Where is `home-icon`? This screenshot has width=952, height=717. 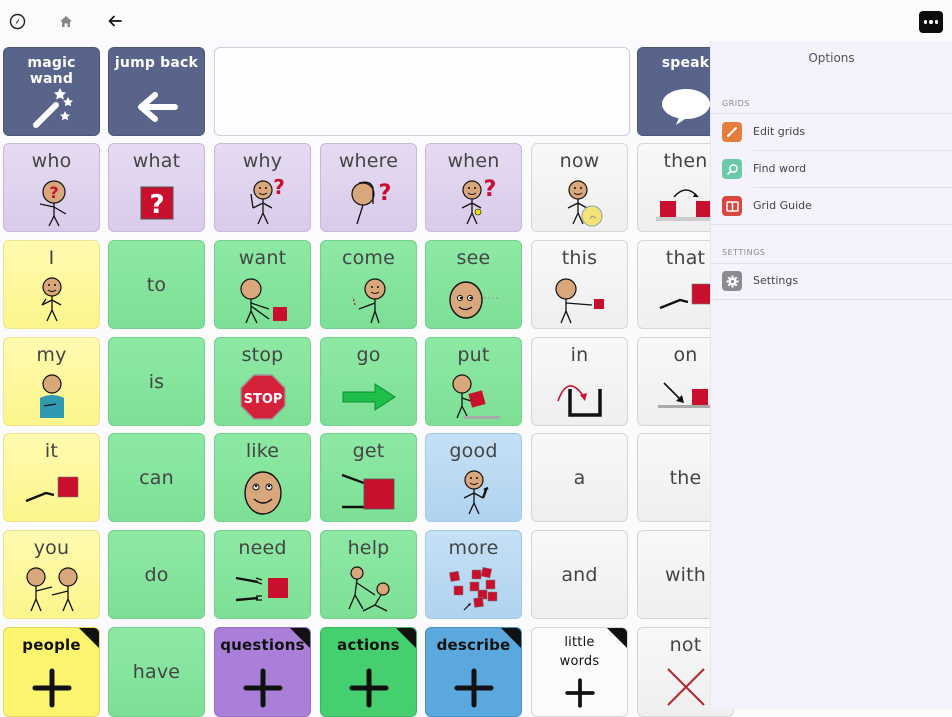 home-icon is located at coordinates (66, 21).